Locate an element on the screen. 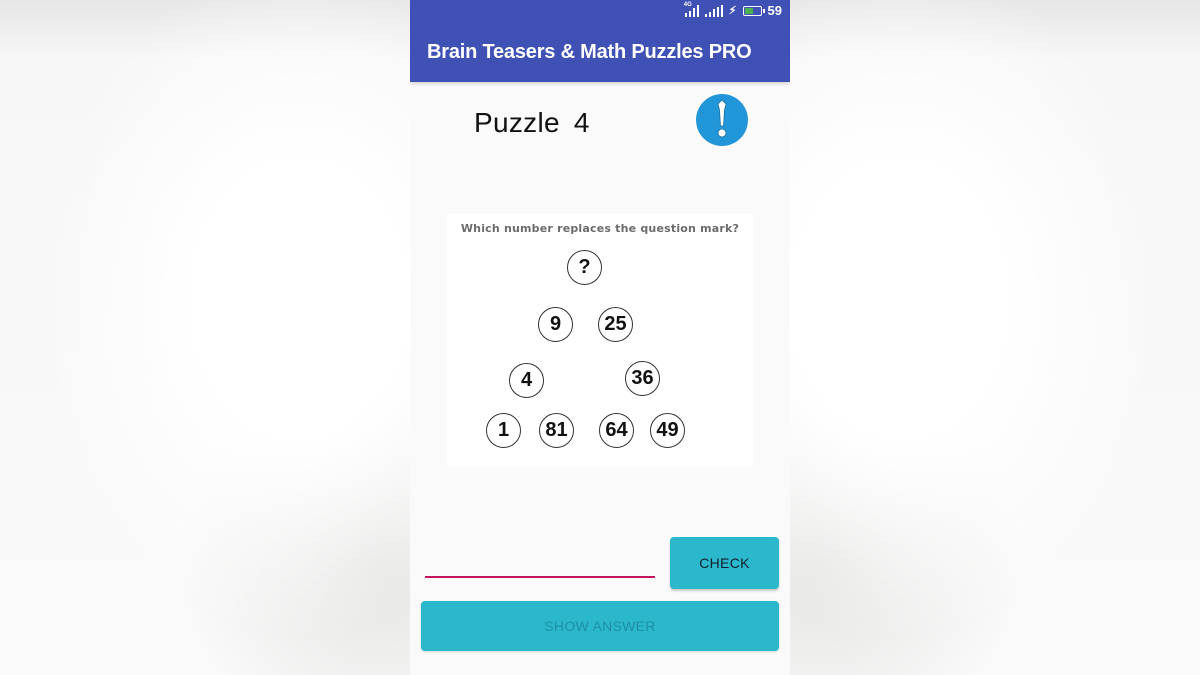 The image size is (1200, 675). answer-input is located at coordinates (540, 562).